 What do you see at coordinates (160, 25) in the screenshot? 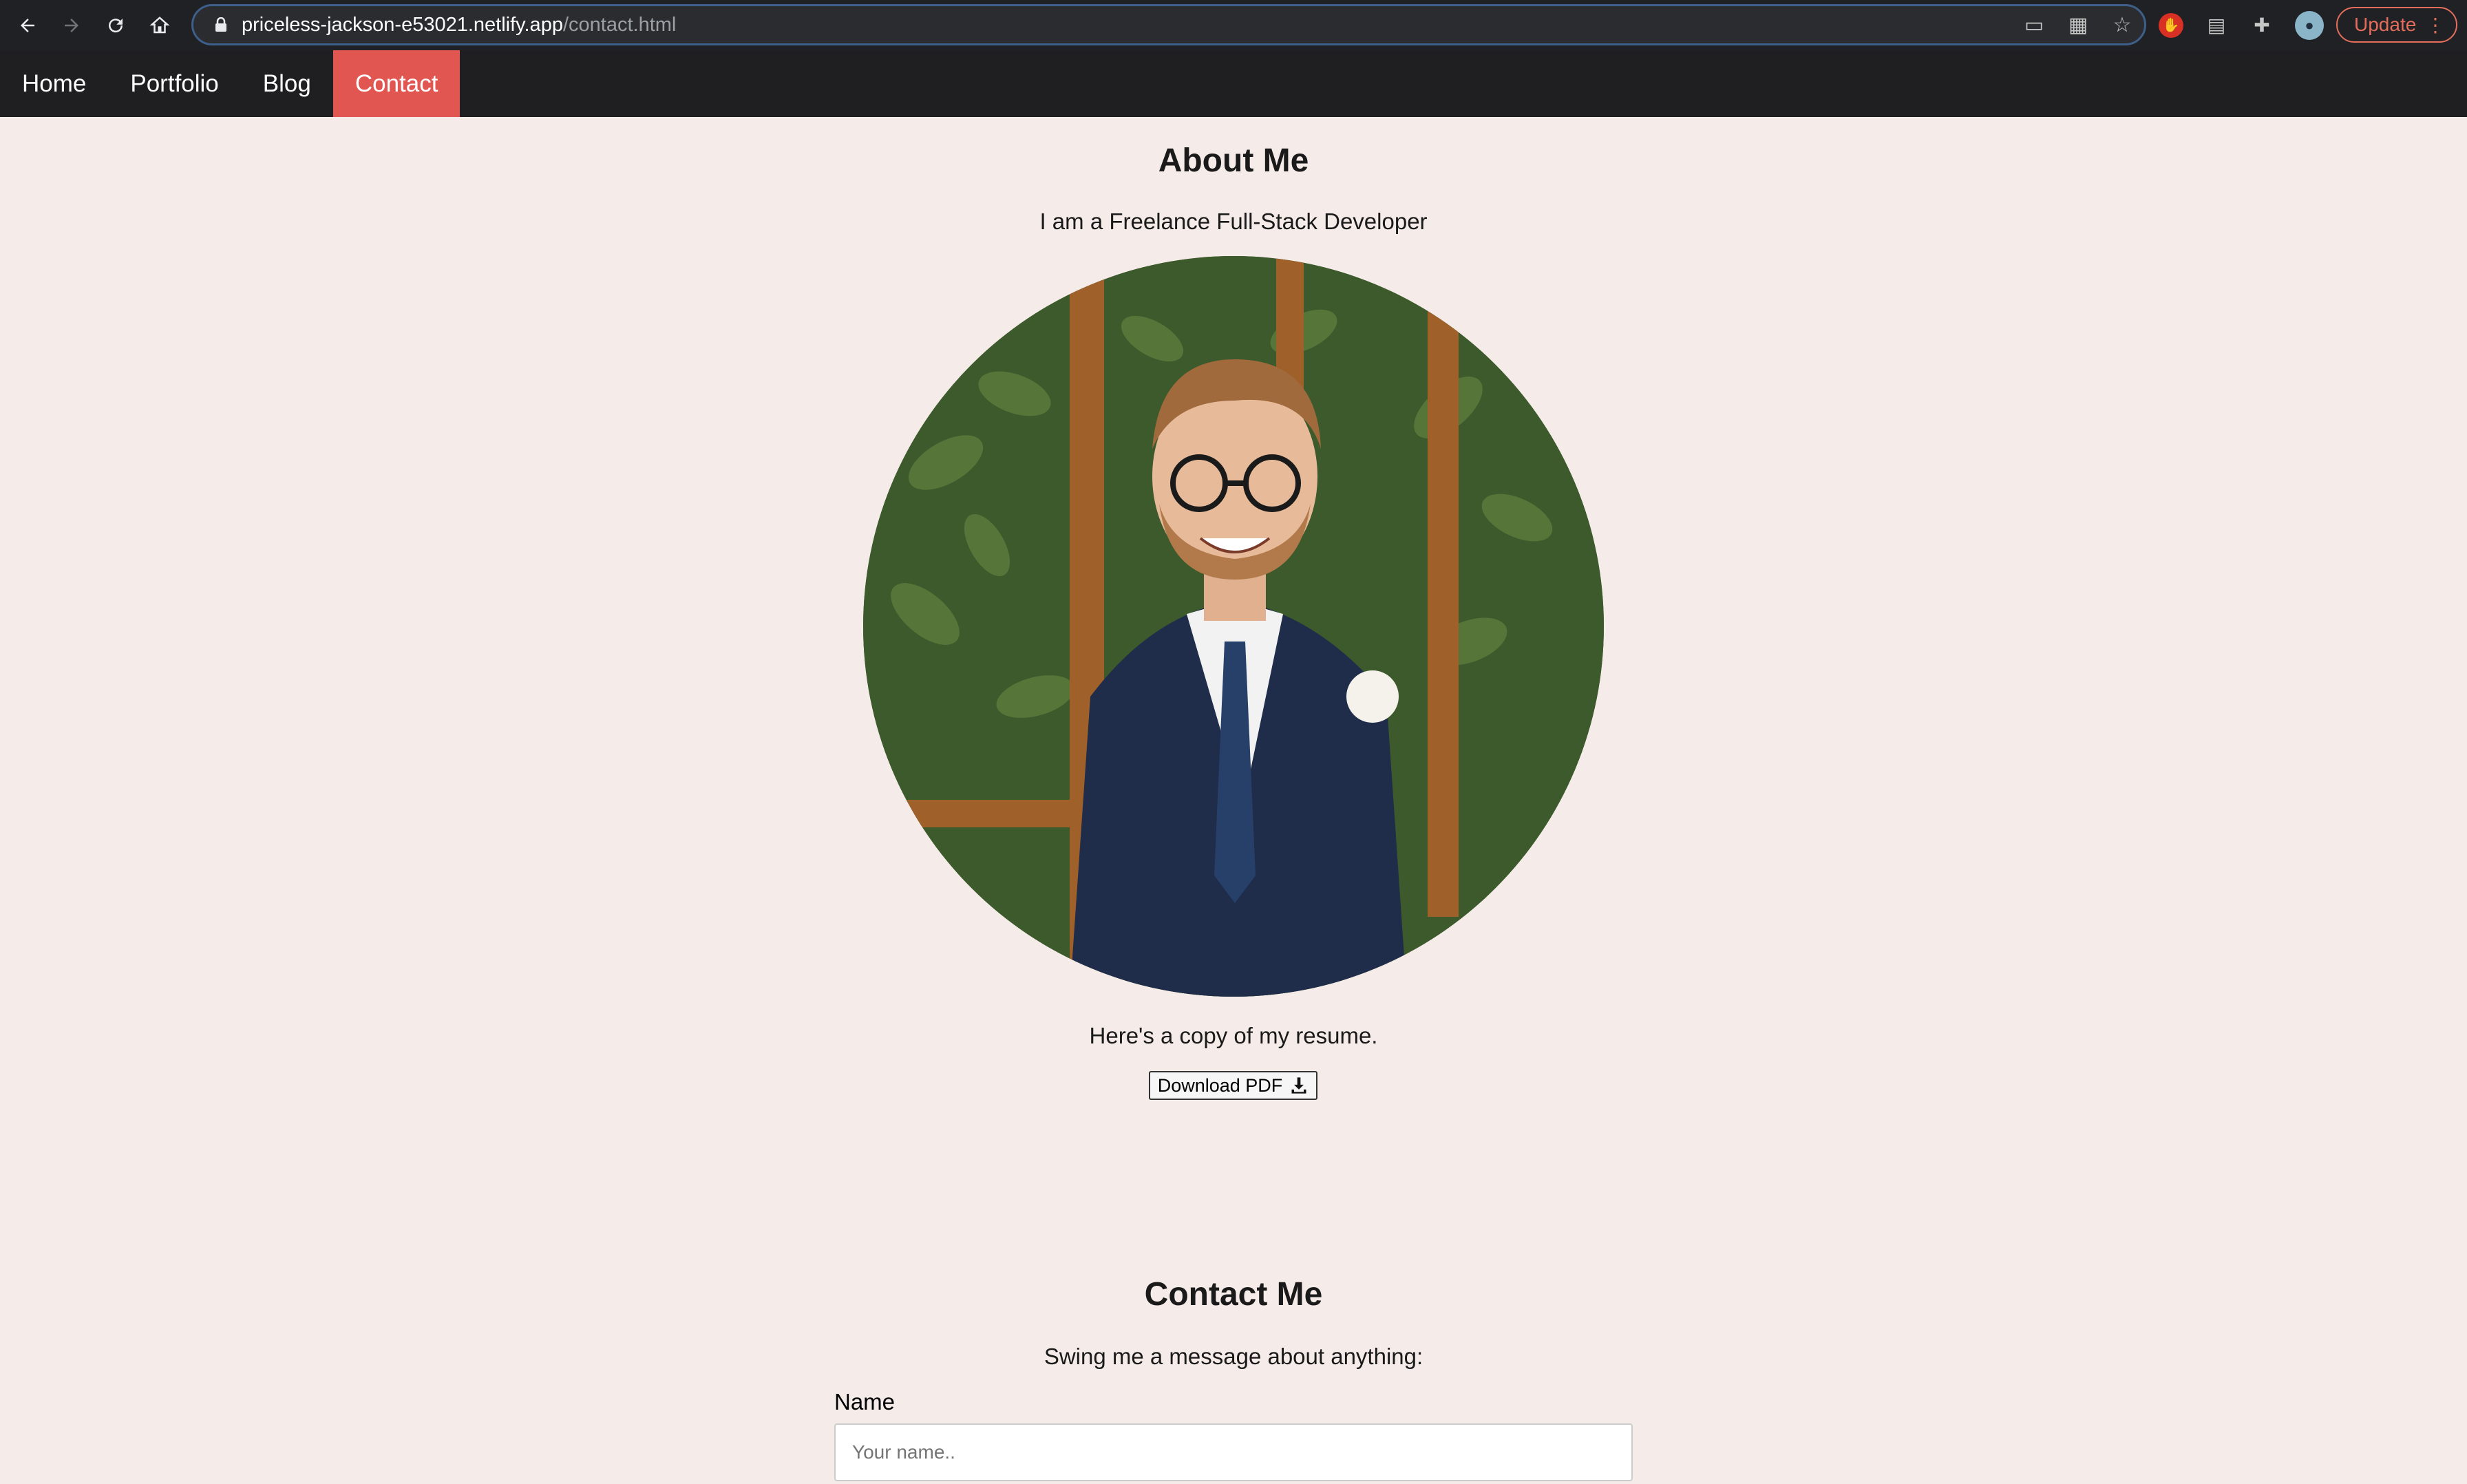
I see `home-icon` at bounding box center [160, 25].